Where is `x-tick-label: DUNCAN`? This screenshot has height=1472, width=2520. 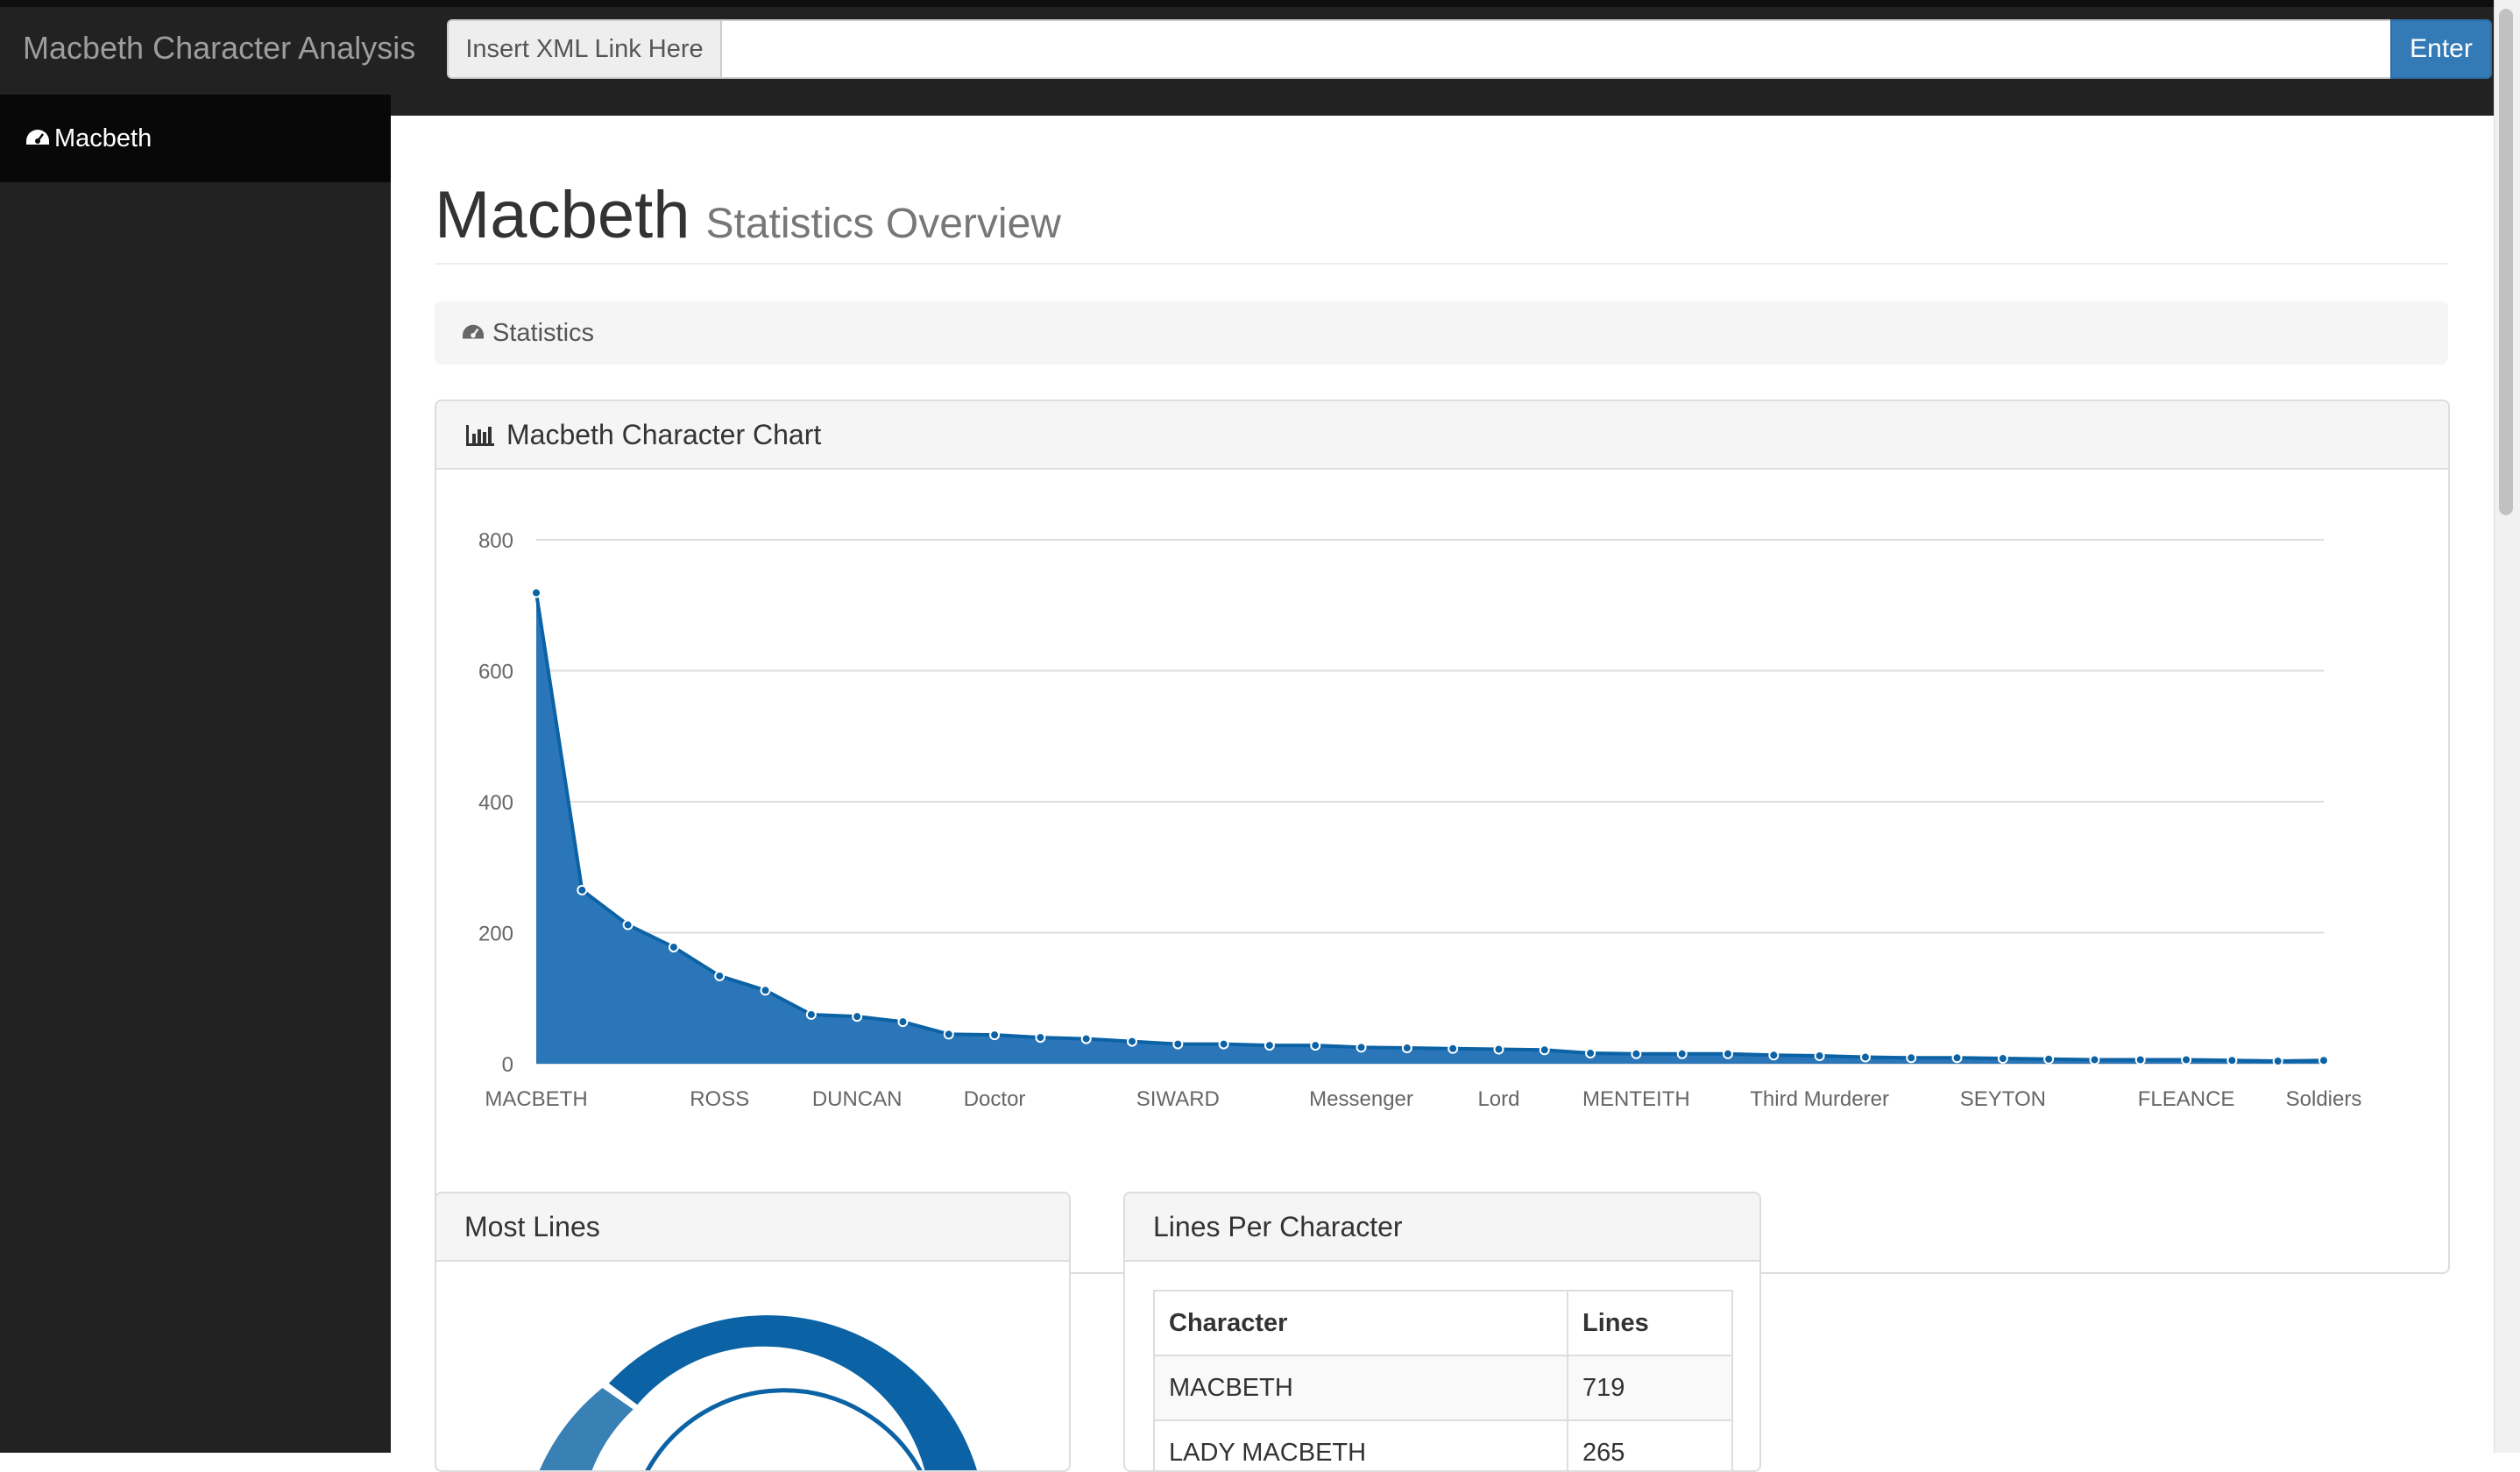 x-tick-label: DUNCAN is located at coordinates (857, 1099).